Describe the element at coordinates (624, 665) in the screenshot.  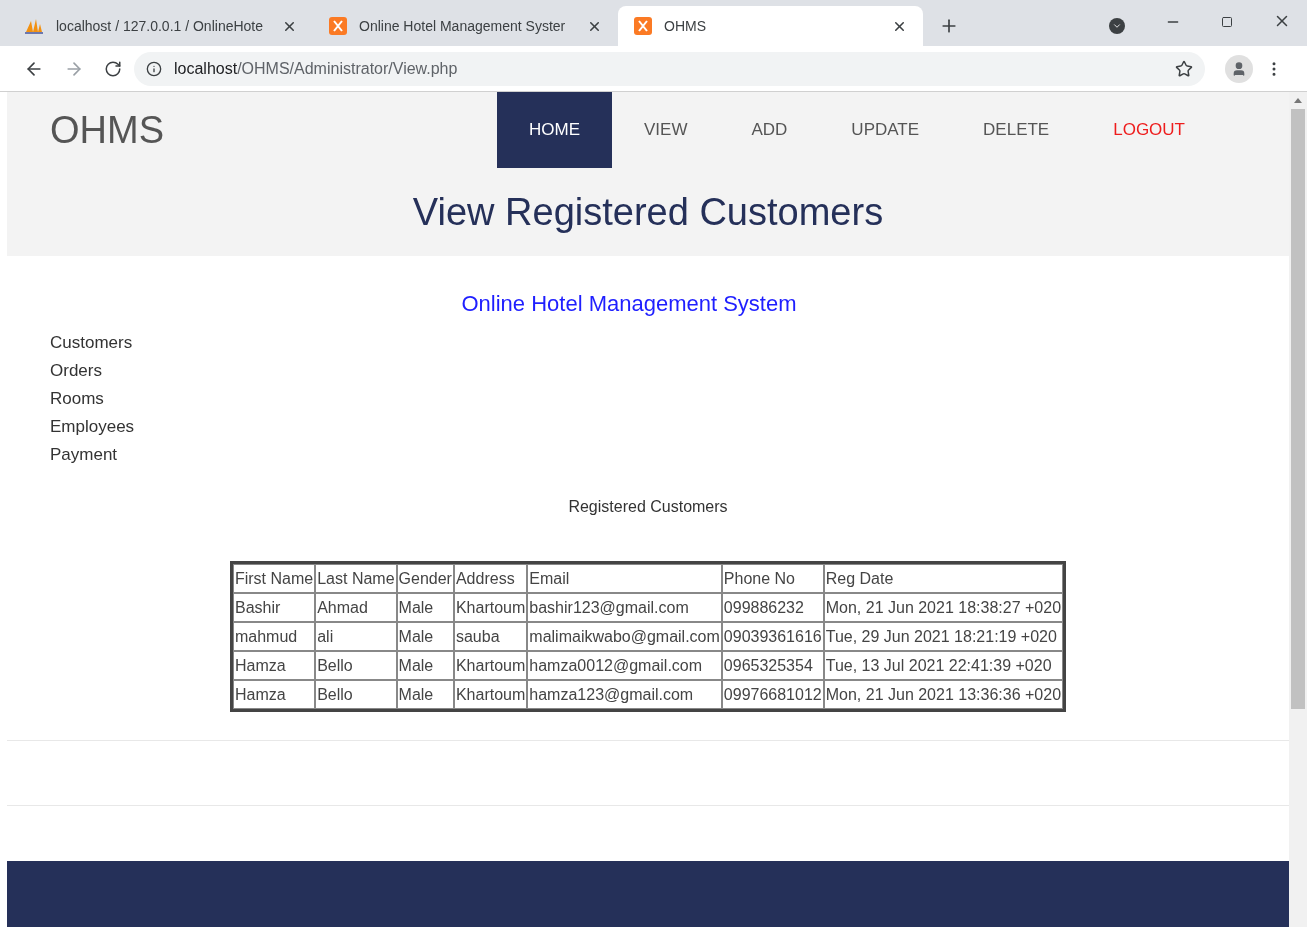
I see `table-cell: hamza0012@gmail.com` at that location.